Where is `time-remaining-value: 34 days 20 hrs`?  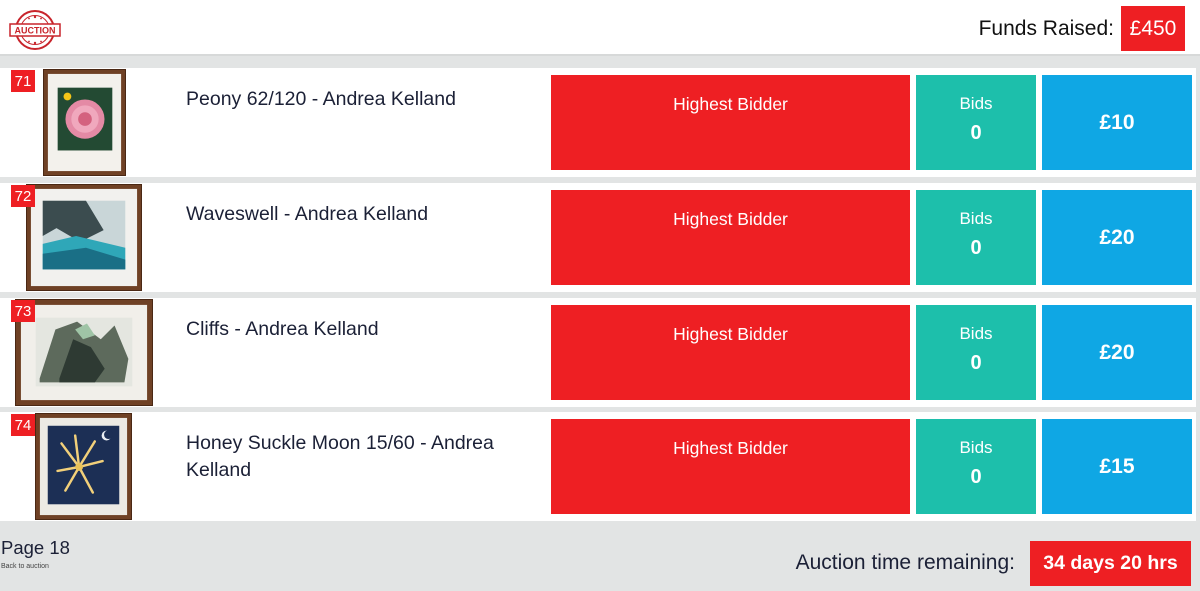 time-remaining-value: 34 days 20 hrs is located at coordinates (1110, 563).